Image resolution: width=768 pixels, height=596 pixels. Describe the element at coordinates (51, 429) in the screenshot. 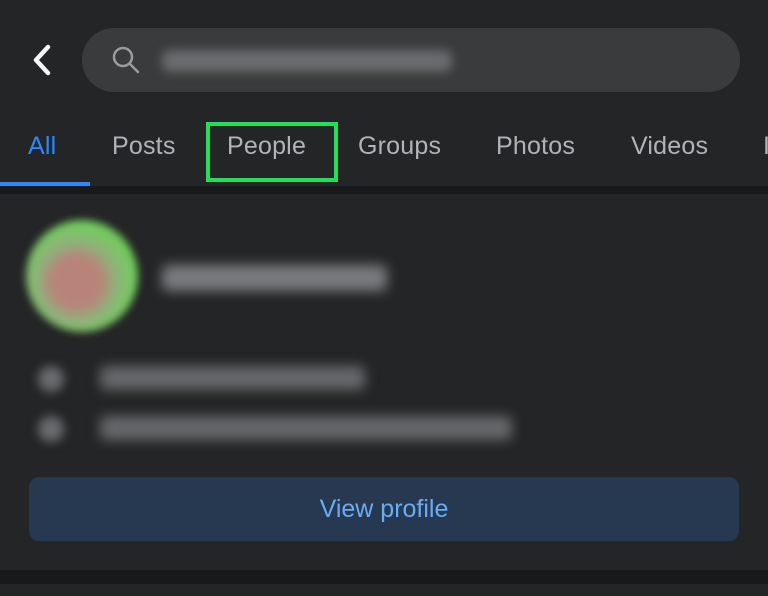

I see `location-icon` at that location.